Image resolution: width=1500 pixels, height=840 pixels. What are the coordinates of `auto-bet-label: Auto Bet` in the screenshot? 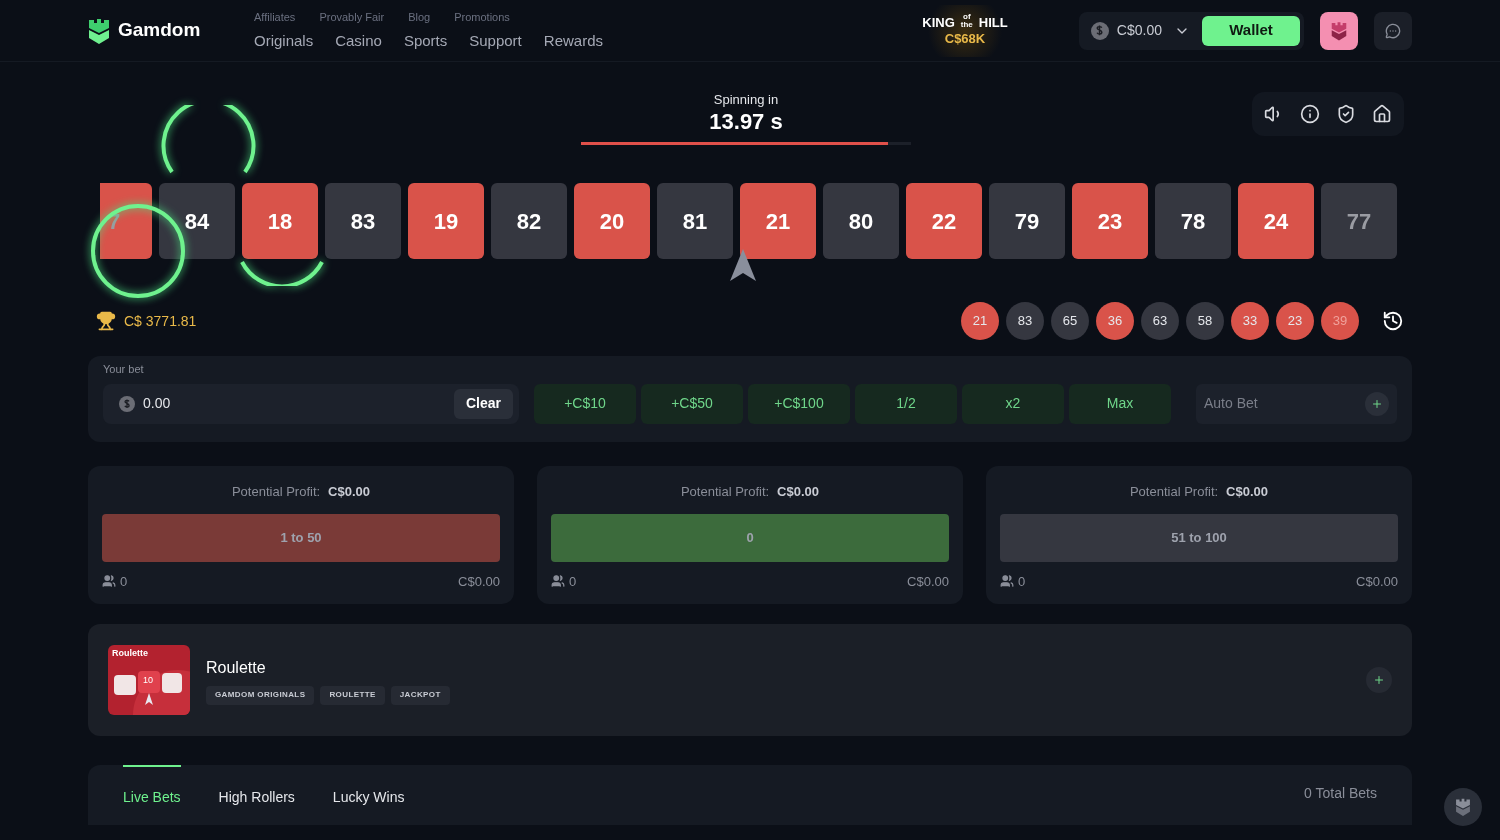 It's located at (1231, 403).